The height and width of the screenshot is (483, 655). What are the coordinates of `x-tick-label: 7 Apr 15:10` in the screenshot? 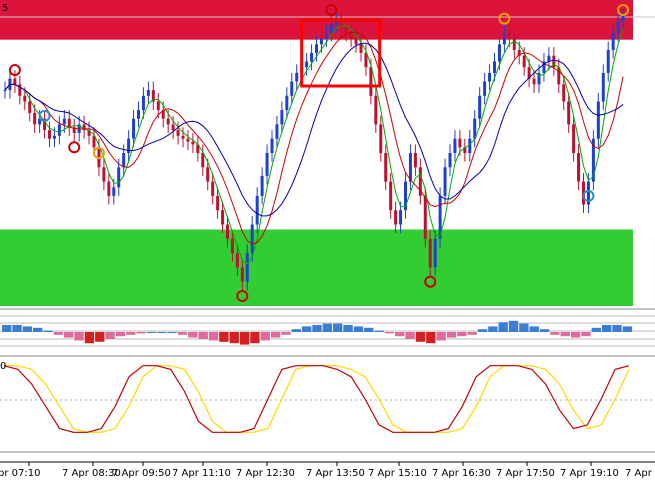 It's located at (397, 473).